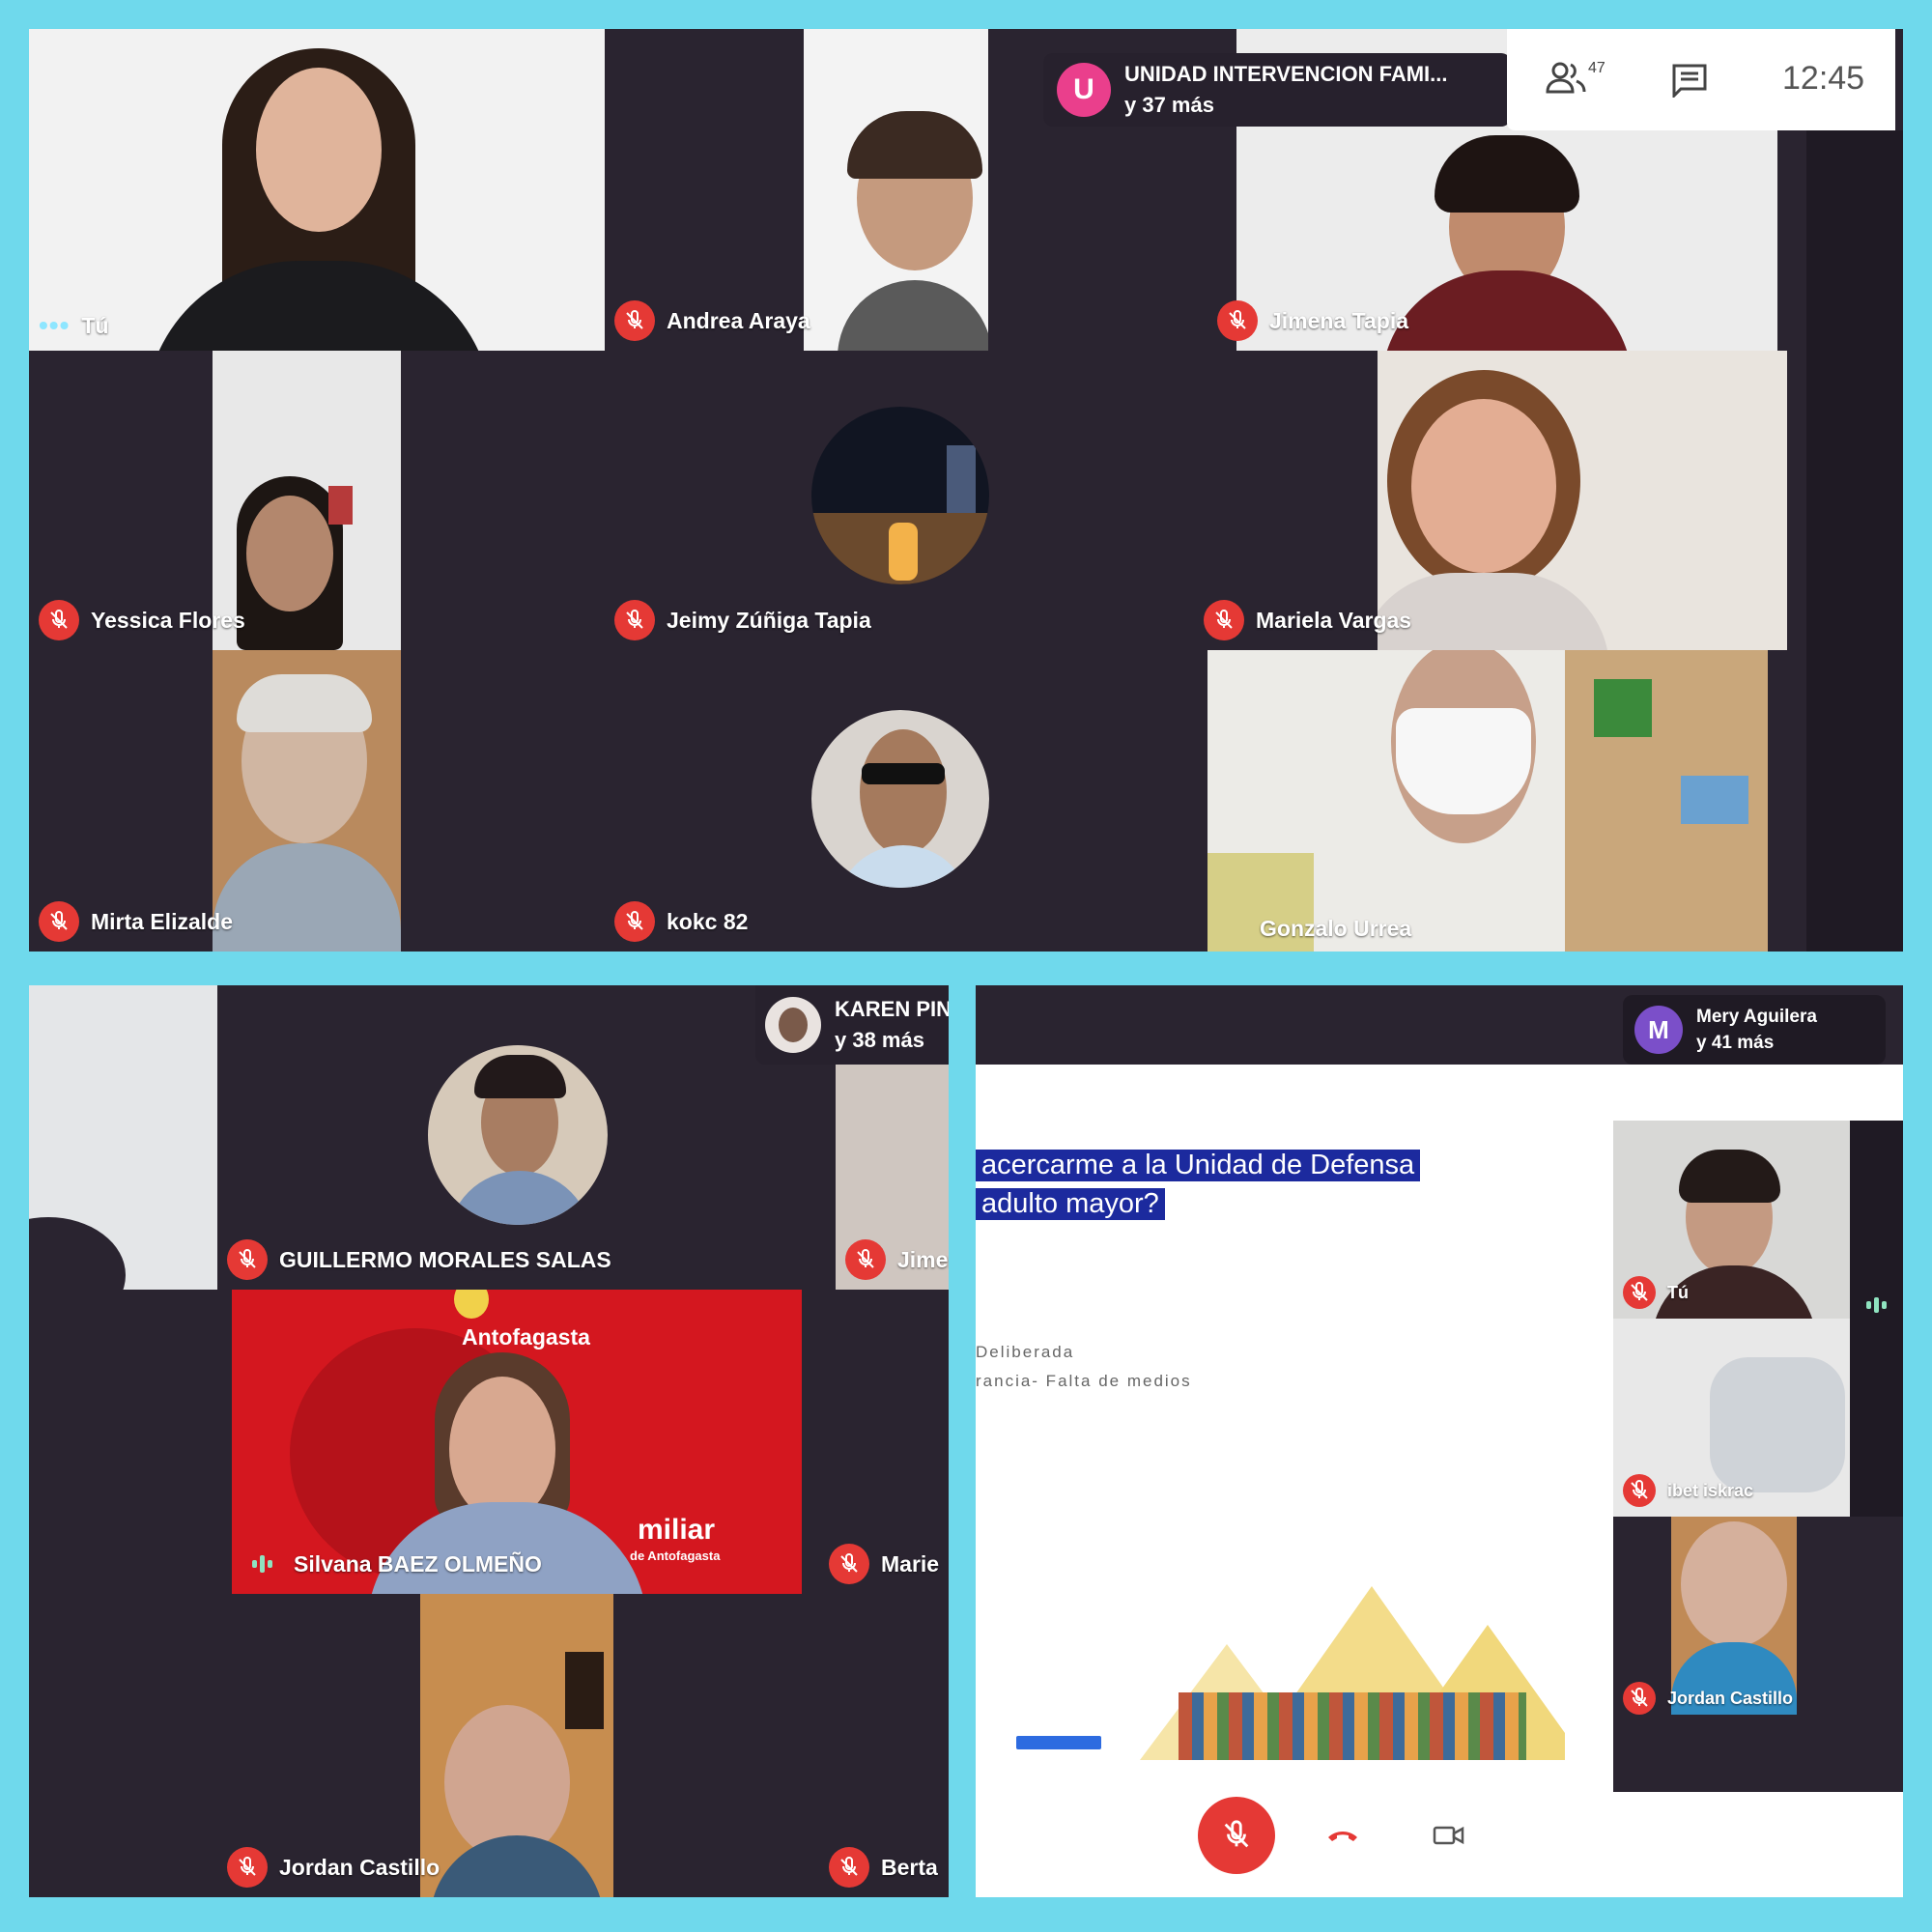  I want to click on tile-name-row: Jimena Tapia, so click(1312, 320).